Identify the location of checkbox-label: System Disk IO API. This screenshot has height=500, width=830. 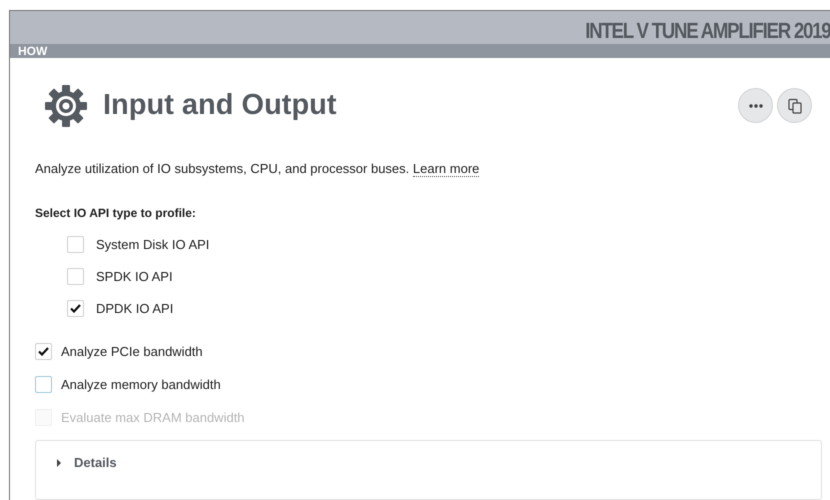
(153, 245).